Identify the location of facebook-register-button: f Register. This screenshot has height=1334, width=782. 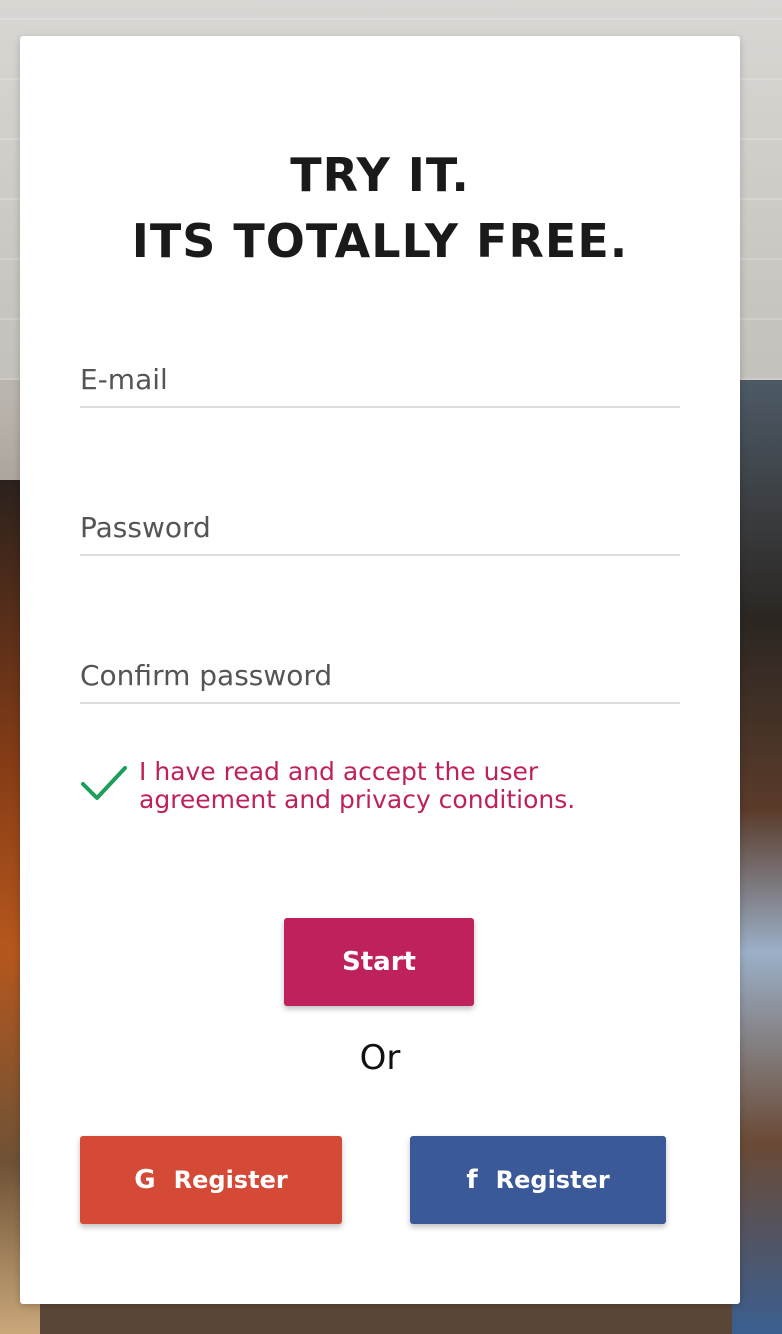
(538, 1180).